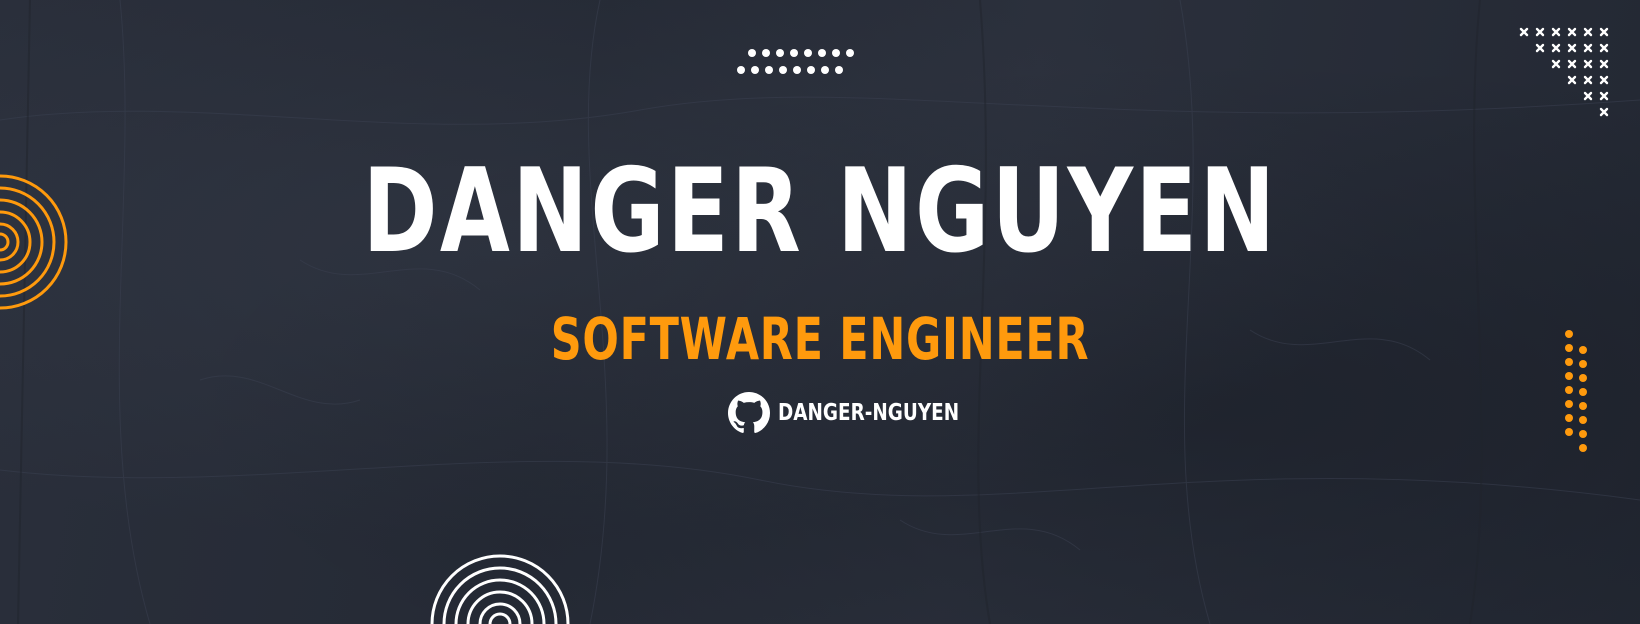 This screenshot has width=1640, height=624. Describe the element at coordinates (749, 412) in the screenshot. I see `github-icon` at that location.